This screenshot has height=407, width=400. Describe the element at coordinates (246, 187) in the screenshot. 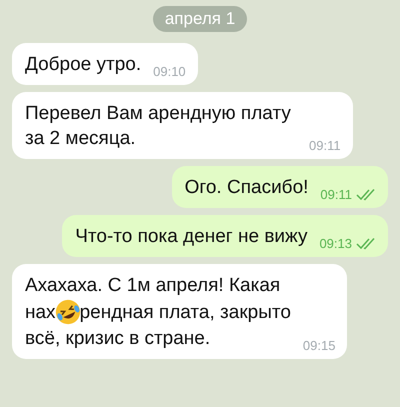

I see `message-text: Ого. Спасибо!` at that location.